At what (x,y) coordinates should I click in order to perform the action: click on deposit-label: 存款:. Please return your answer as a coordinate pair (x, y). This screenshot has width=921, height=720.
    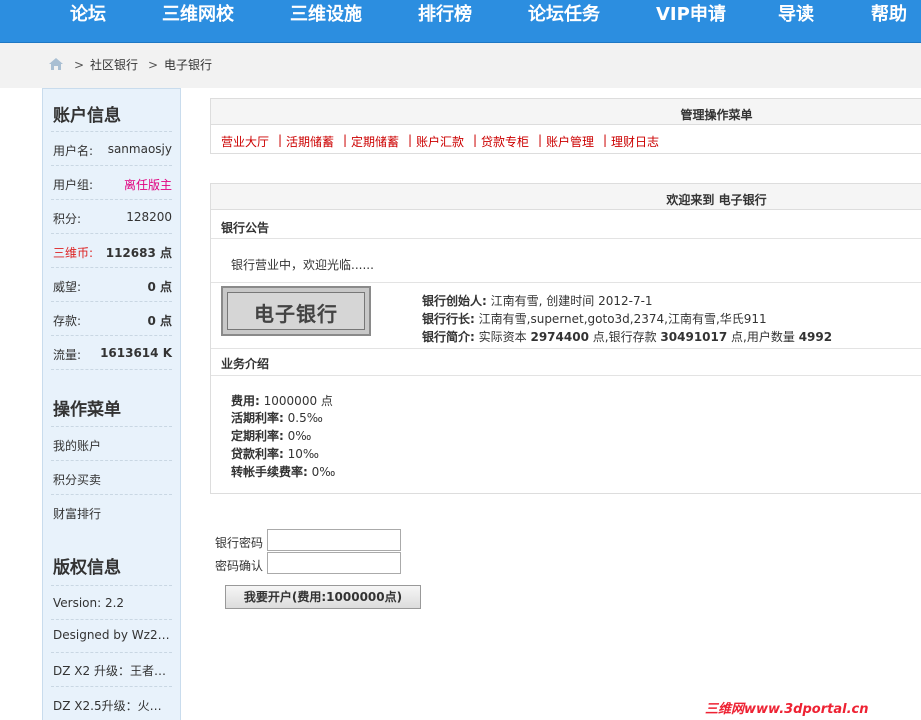
    Looking at the image, I should click on (67, 321).